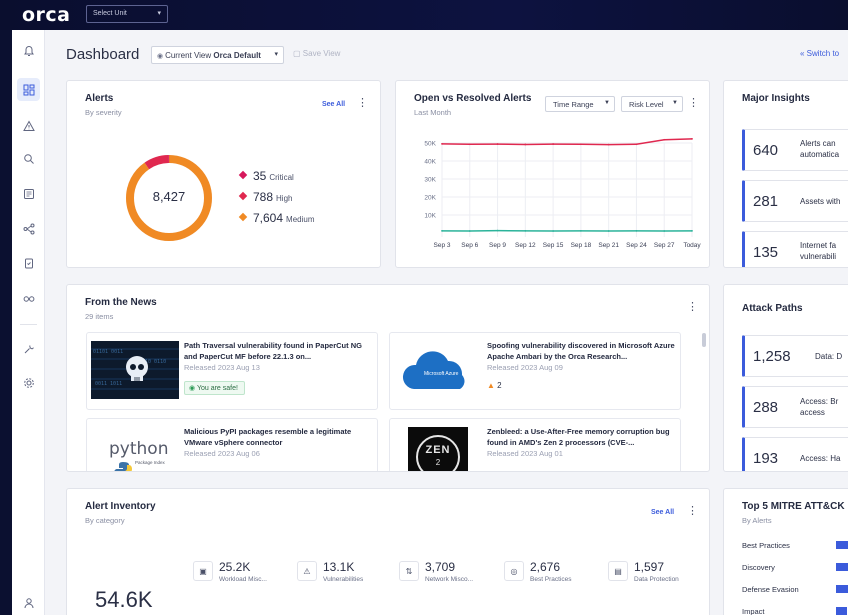  Describe the element at coordinates (243, 196) in the screenshot. I see `high-marker-icon` at that location.